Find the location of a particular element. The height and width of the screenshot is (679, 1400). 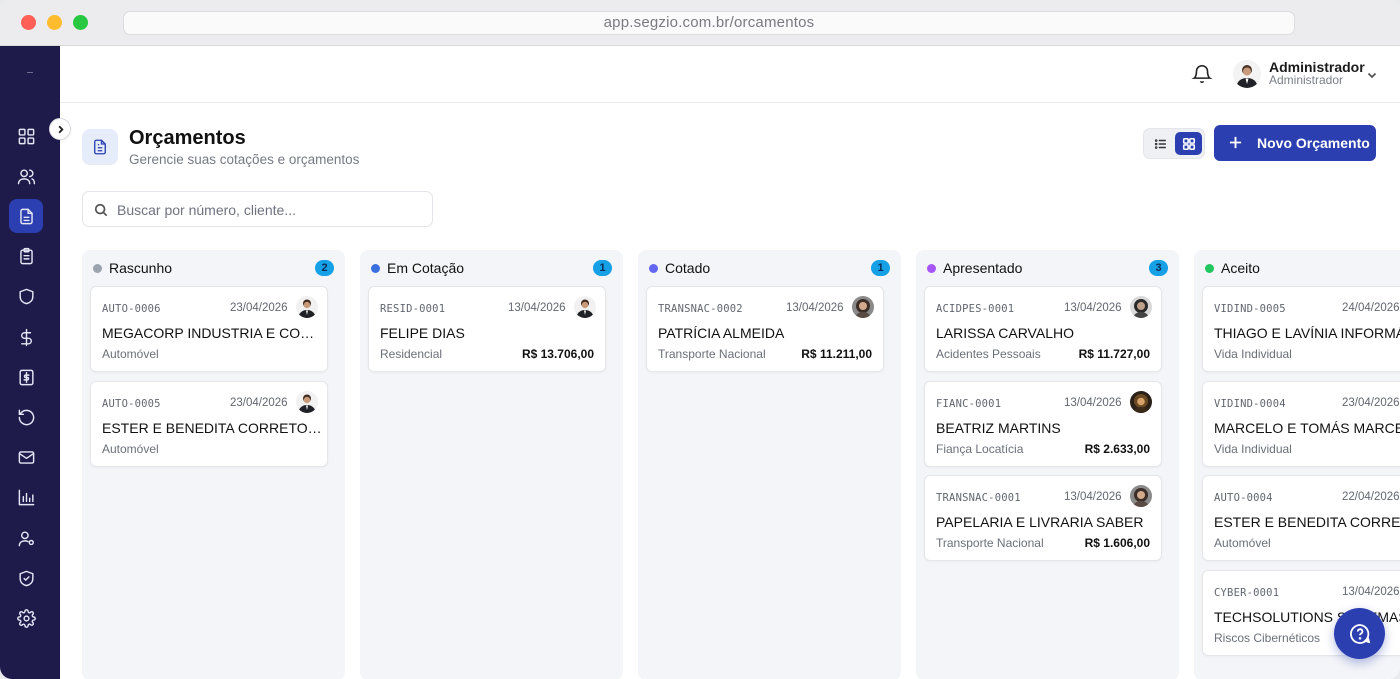

address-bar: app.segzio.com.br/orcamentos is located at coordinates (709, 23).